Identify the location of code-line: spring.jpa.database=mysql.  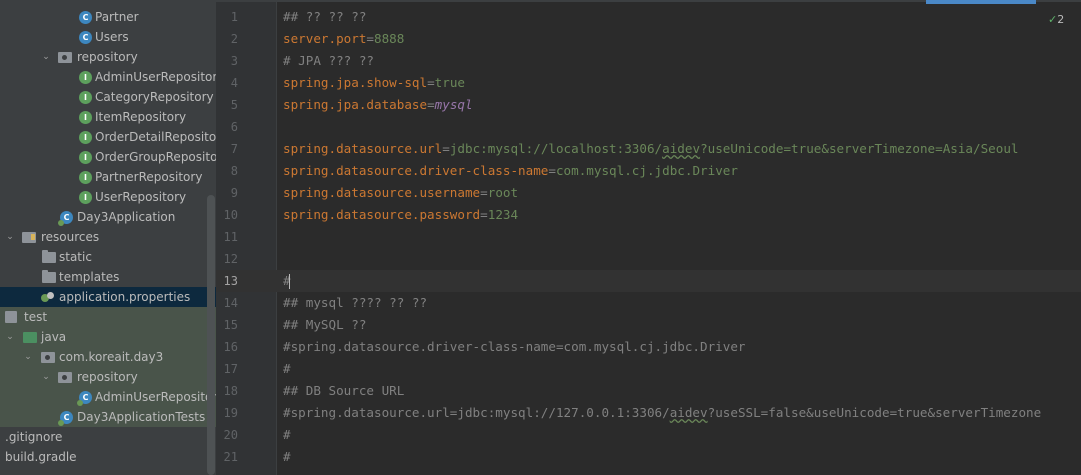
(378, 105).